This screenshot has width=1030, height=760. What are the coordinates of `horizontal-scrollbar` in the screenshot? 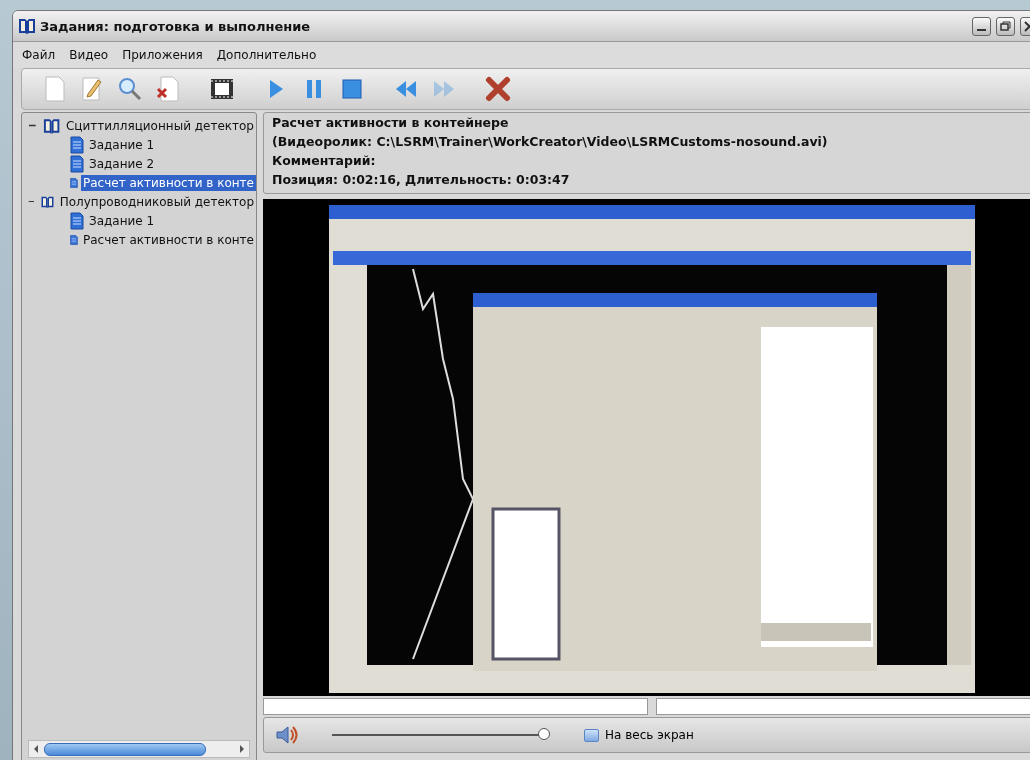 It's located at (139, 749).